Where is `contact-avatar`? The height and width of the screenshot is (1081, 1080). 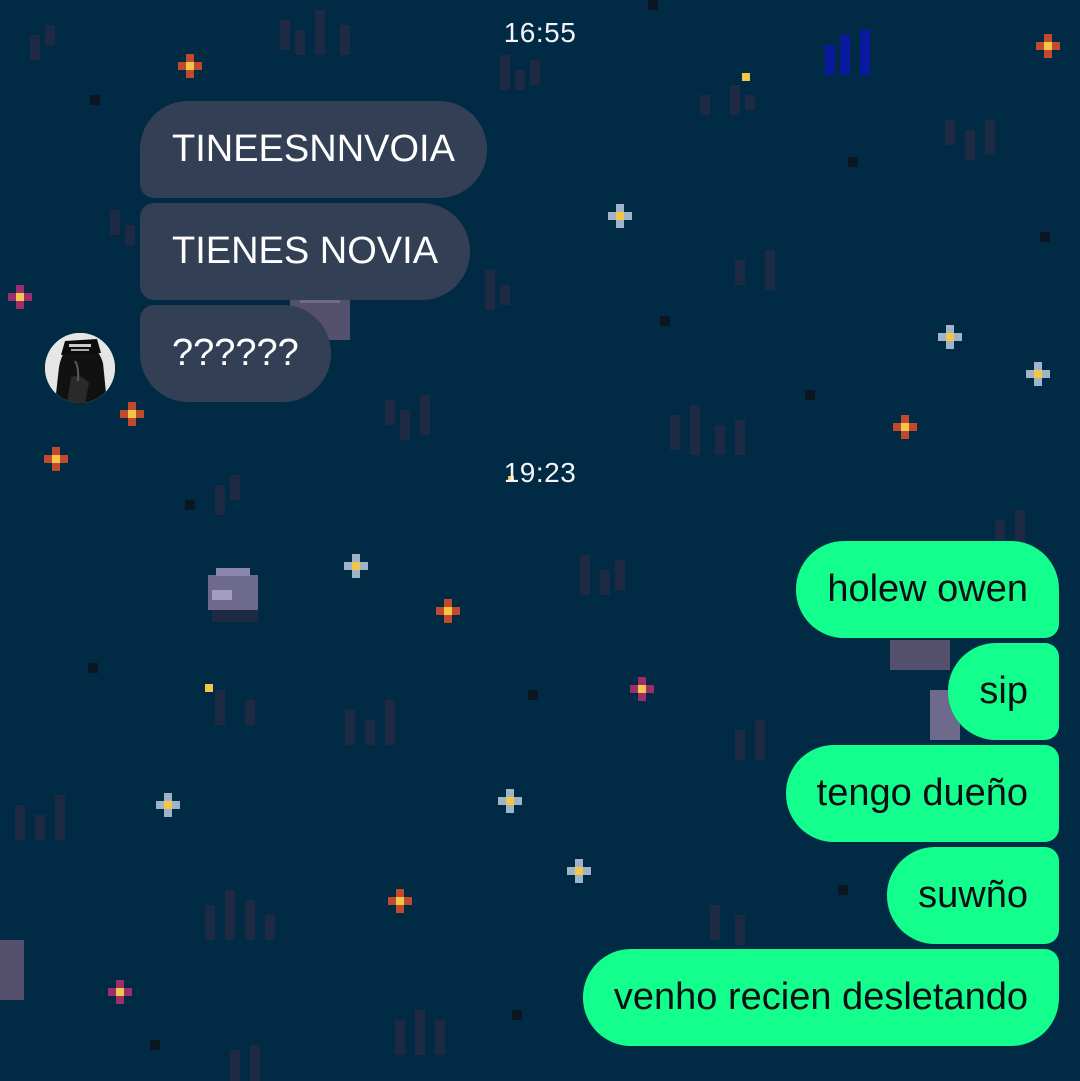 contact-avatar is located at coordinates (80, 368).